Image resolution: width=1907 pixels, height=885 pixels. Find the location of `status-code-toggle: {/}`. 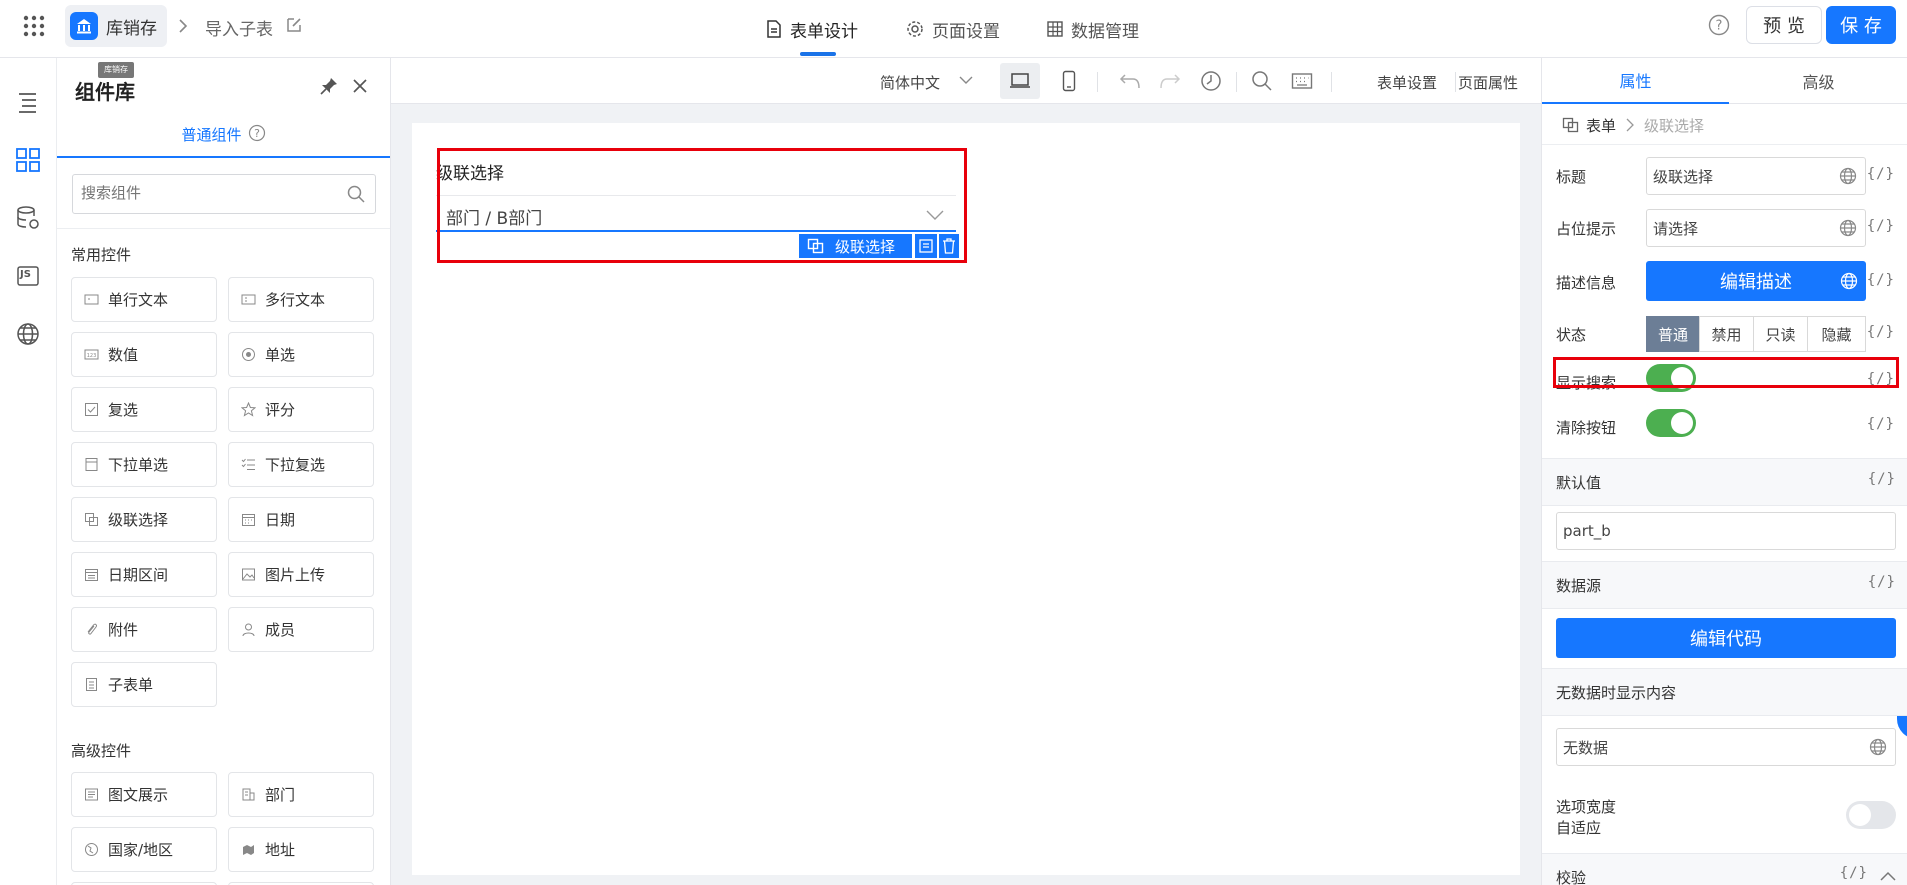

status-code-toggle: {/} is located at coordinates (1881, 332).